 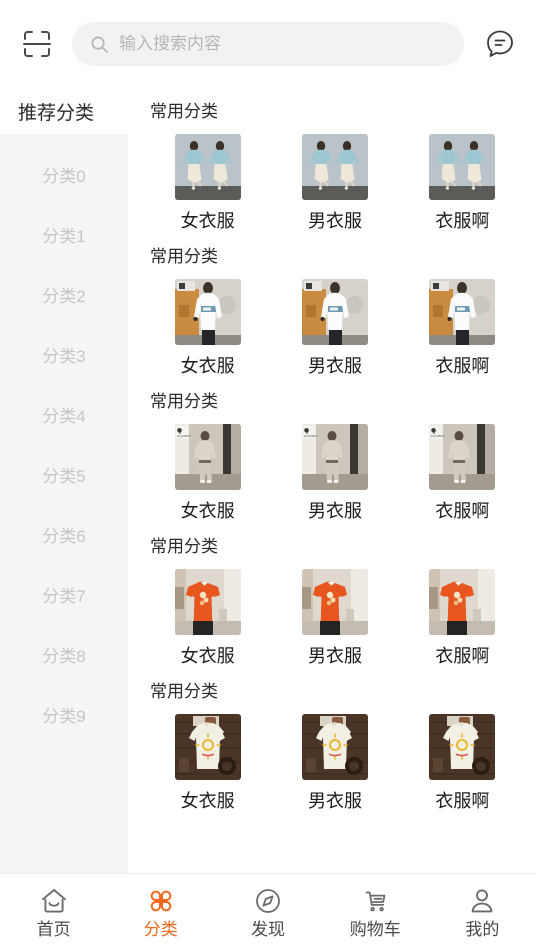 What do you see at coordinates (54, 901) in the screenshot?
I see `home-icon` at bounding box center [54, 901].